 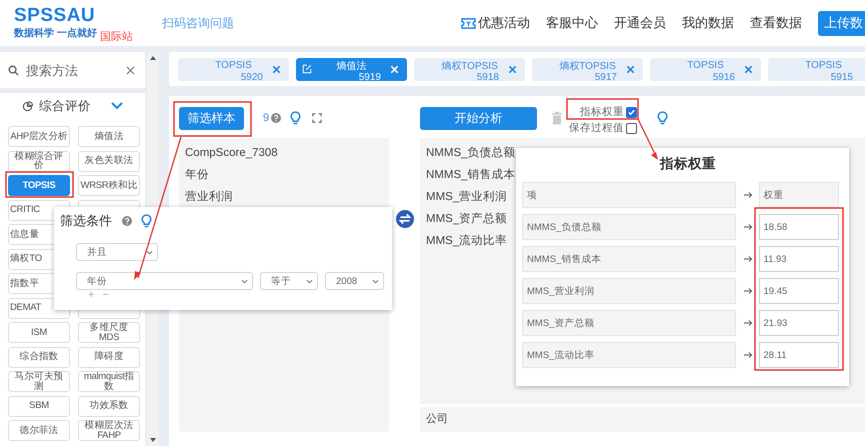 I want to click on weight-field: 19.45, so click(x=798, y=291).